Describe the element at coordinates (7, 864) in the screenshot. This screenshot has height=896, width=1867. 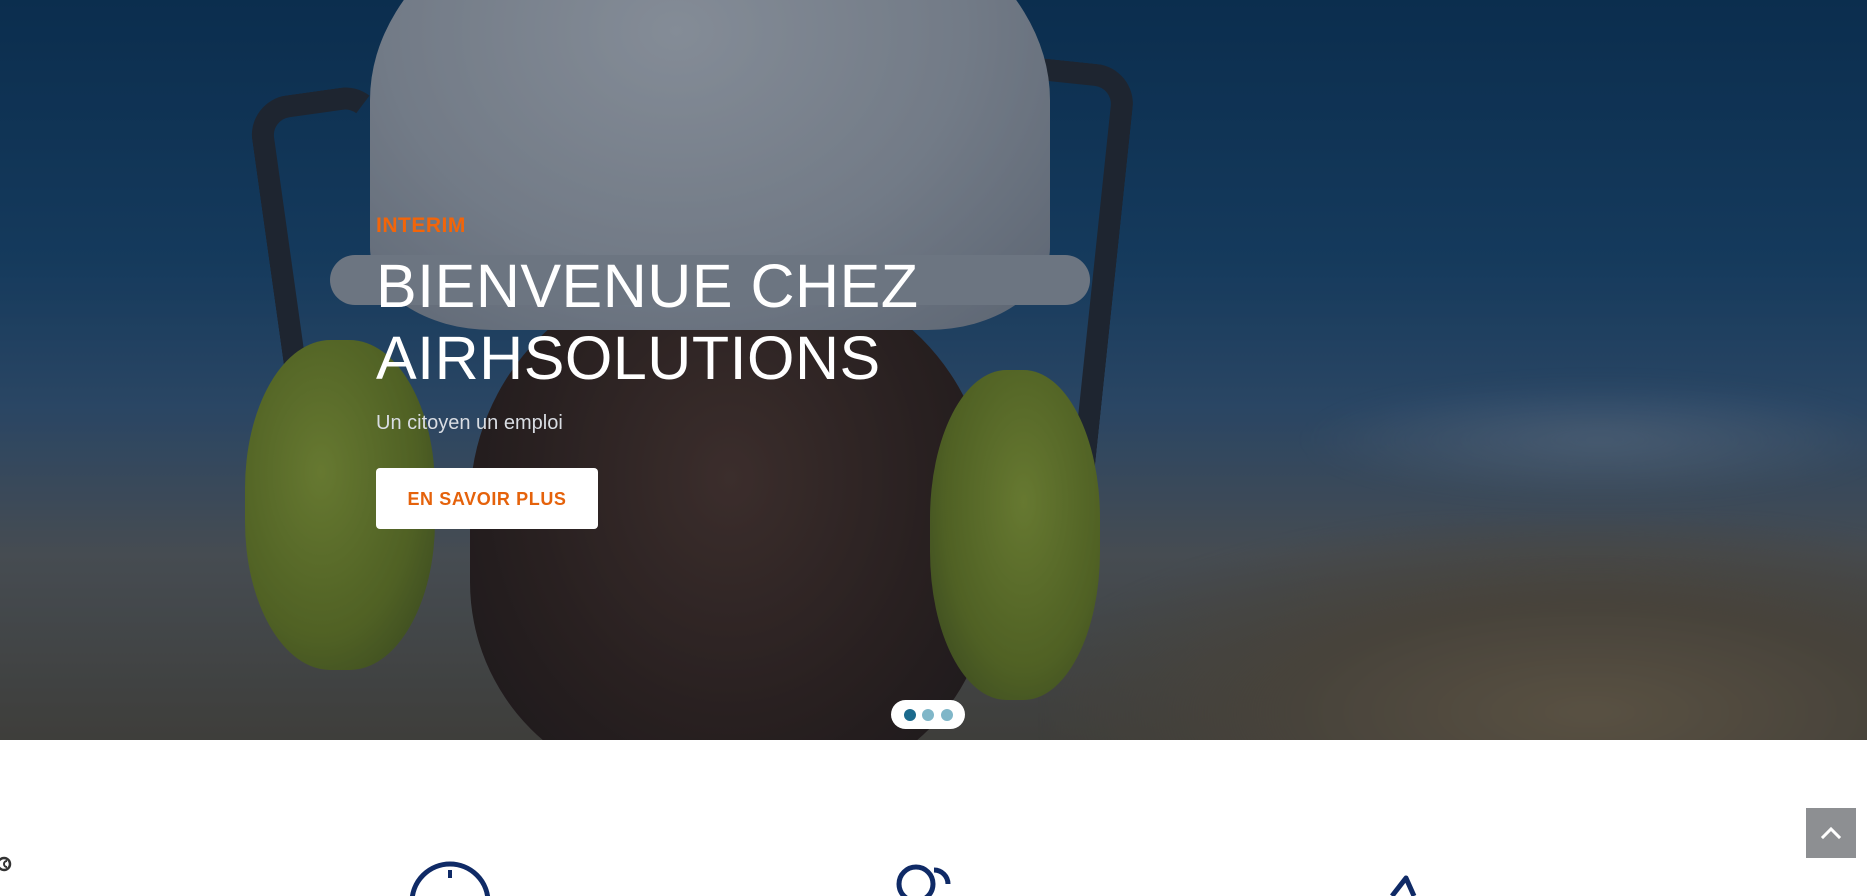
I see `copyright-icon` at that location.